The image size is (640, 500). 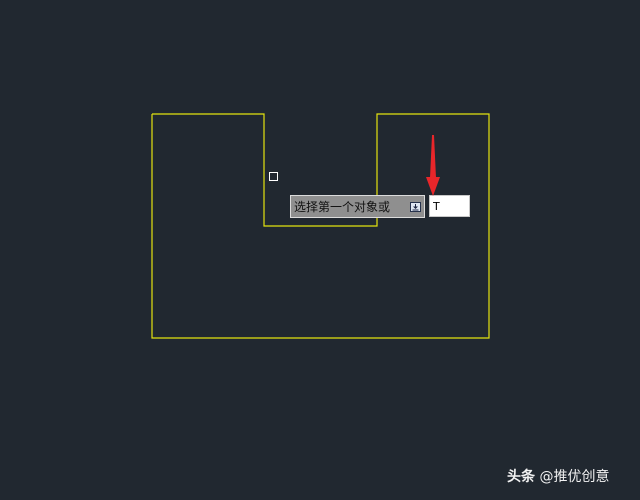 I want to click on prompt-text: 选择第一个对象或, so click(x=342, y=207).